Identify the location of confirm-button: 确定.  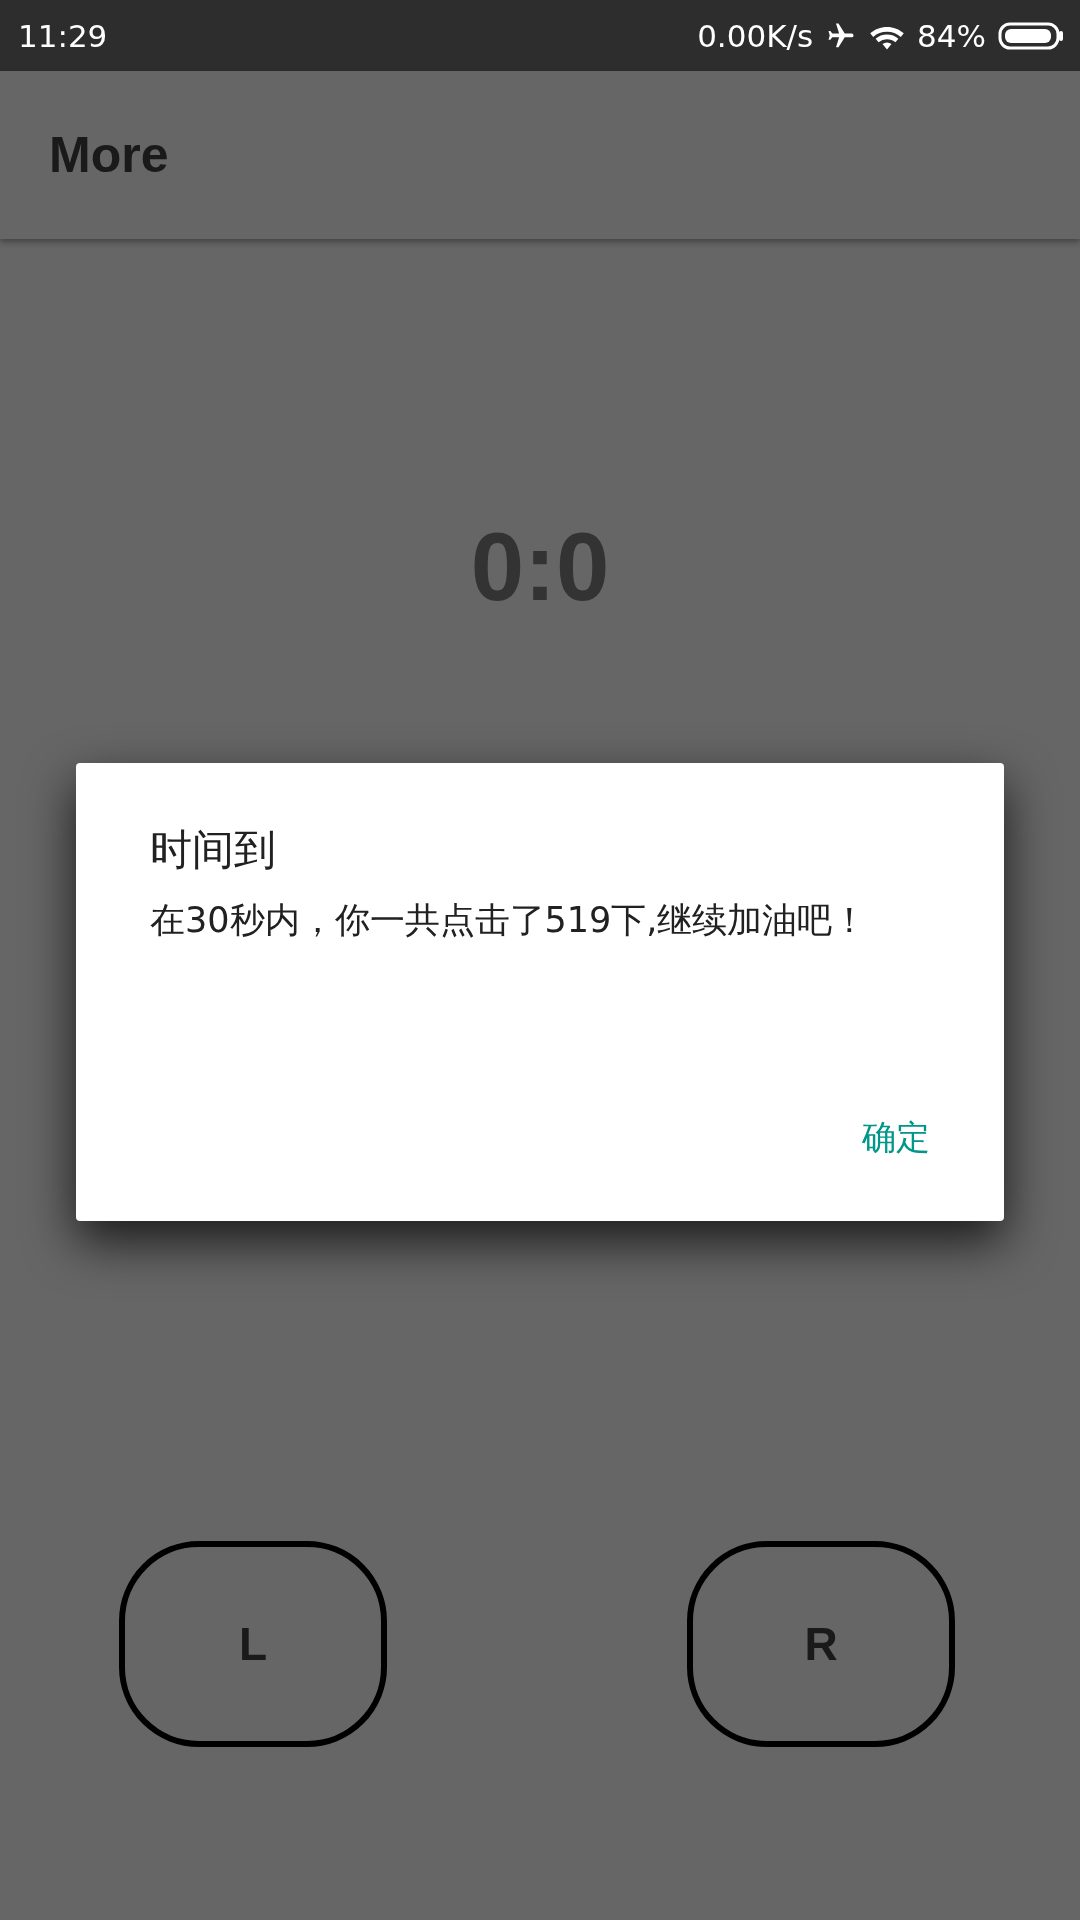
(896, 1138).